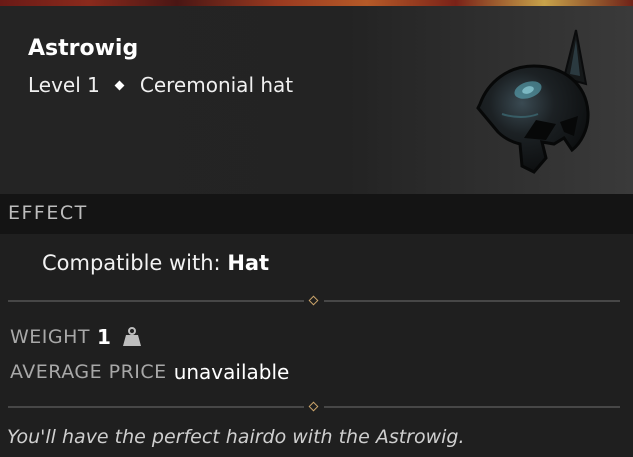 Image resolution: width=633 pixels, height=457 pixels. I want to click on weight-value: 1, so click(104, 337).